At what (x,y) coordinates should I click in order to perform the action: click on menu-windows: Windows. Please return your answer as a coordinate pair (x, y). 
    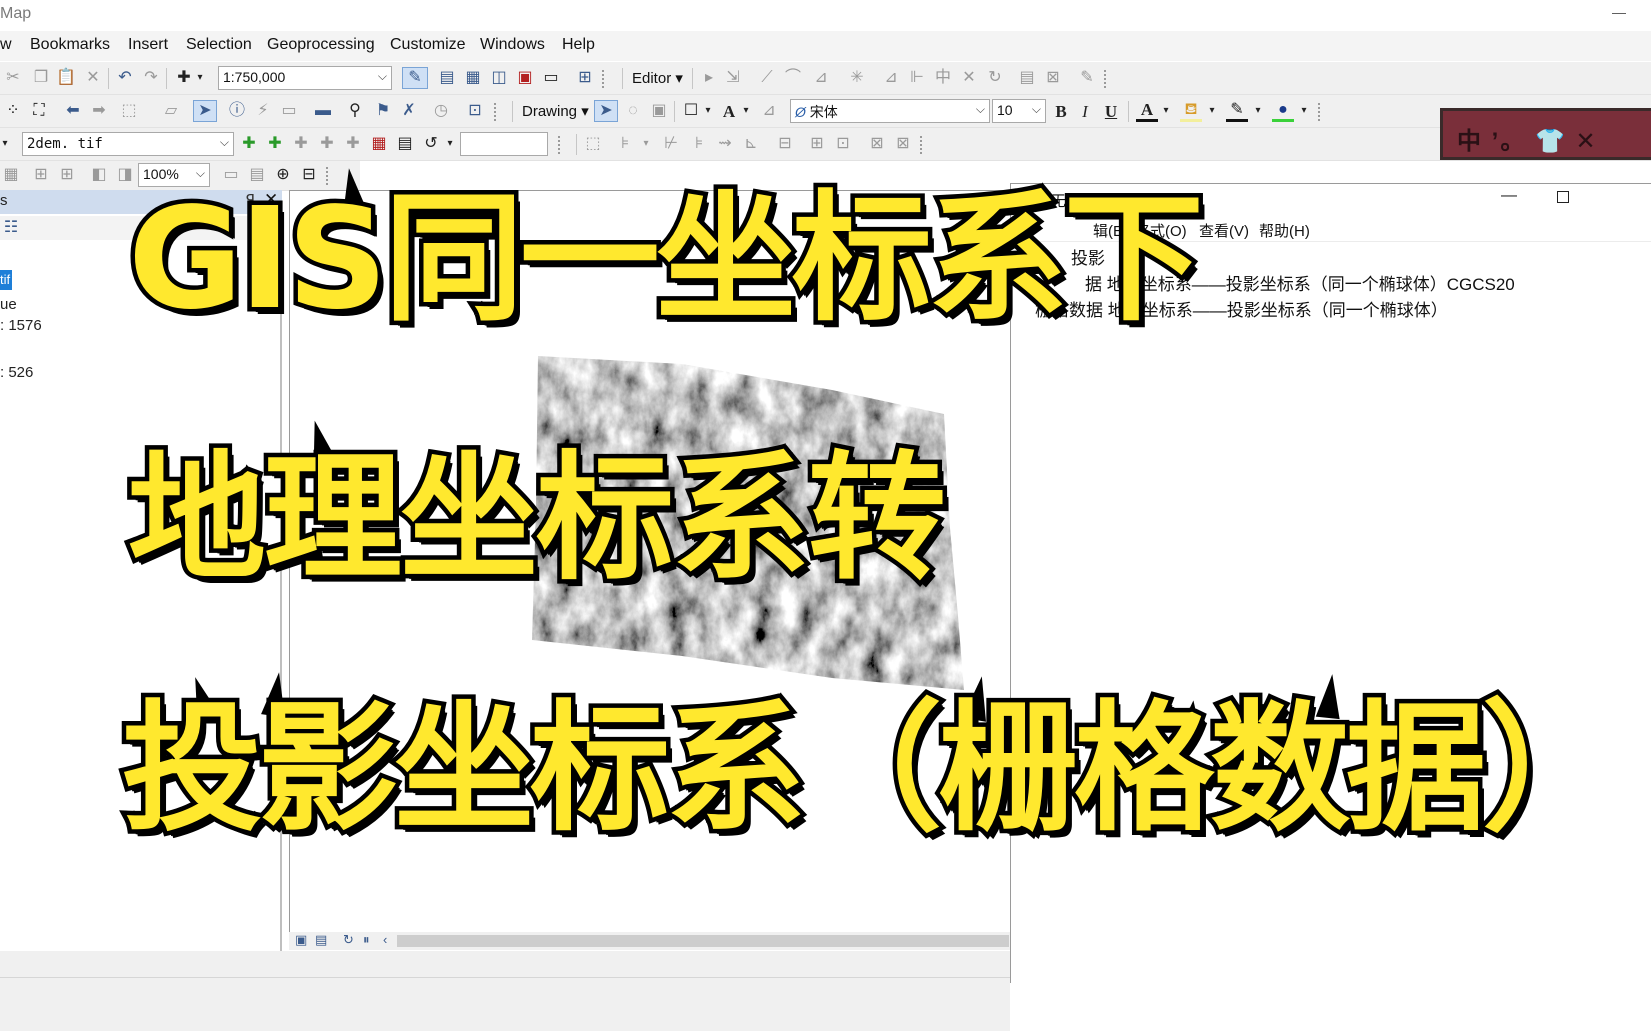
    Looking at the image, I should click on (512, 45).